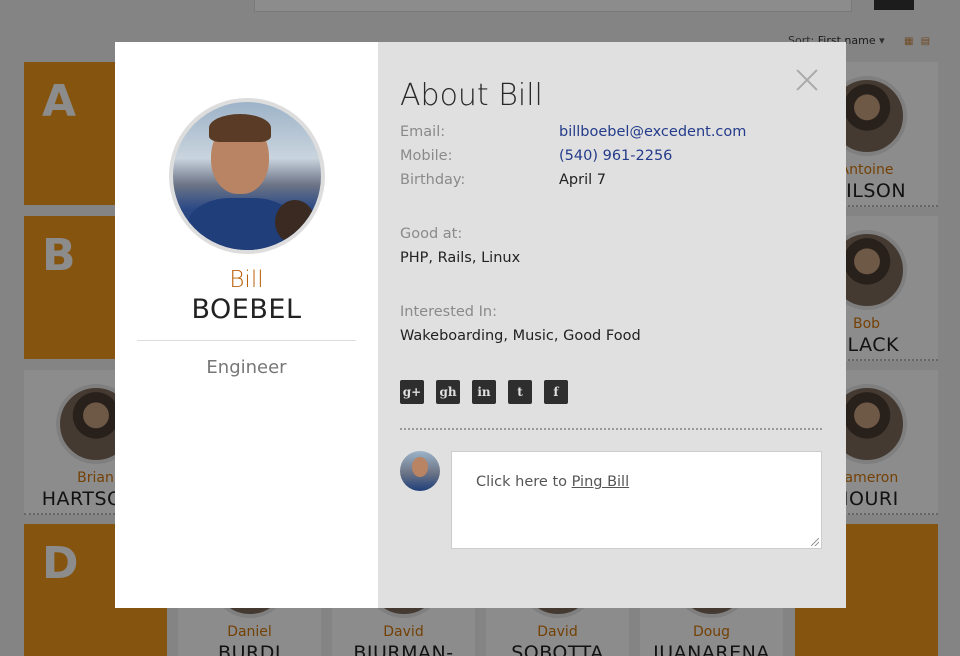  Describe the element at coordinates (247, 176) in the screenshot. I see `profile-photo` at that location.